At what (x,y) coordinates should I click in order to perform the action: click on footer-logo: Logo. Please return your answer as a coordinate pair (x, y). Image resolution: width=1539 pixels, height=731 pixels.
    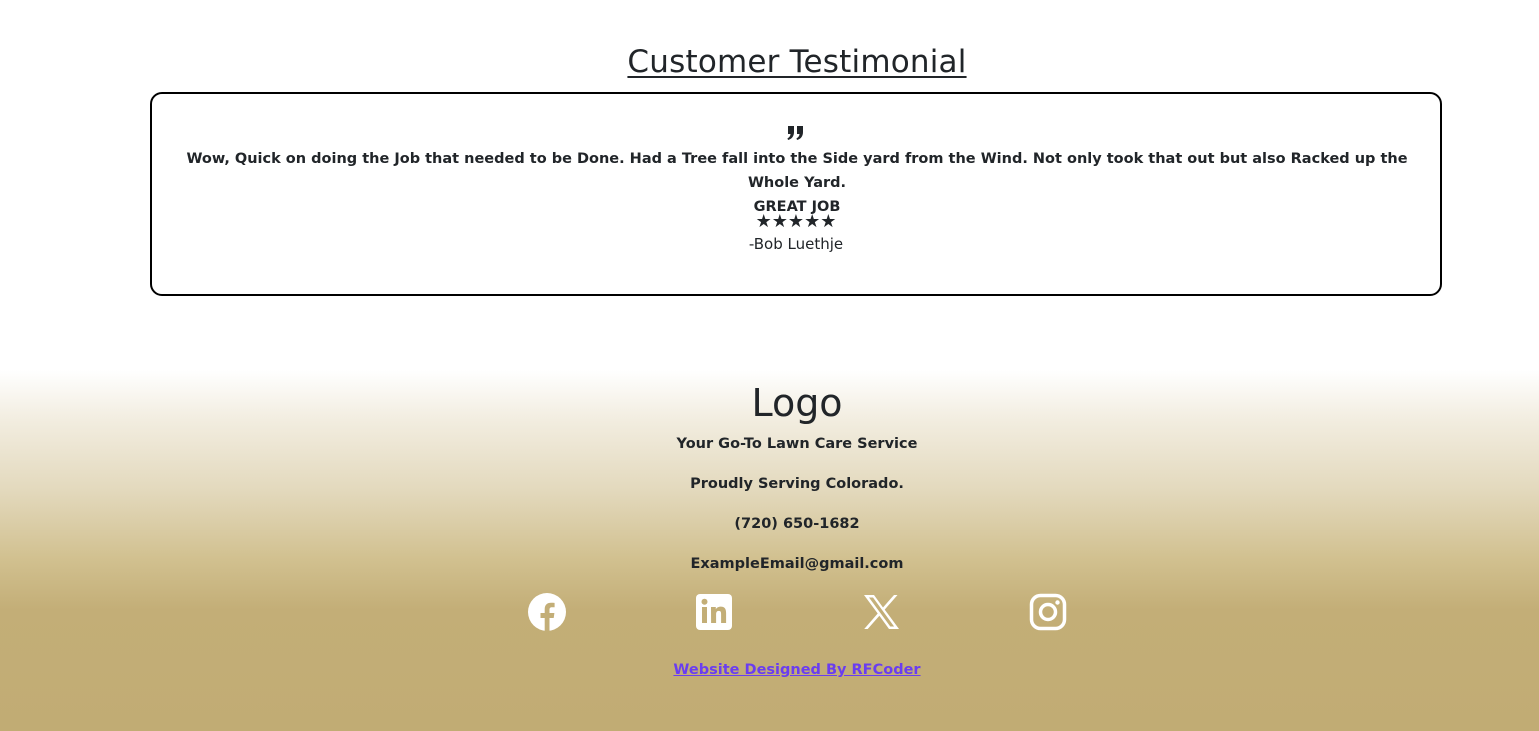
    Looking at the image, I should click on (797, 403).